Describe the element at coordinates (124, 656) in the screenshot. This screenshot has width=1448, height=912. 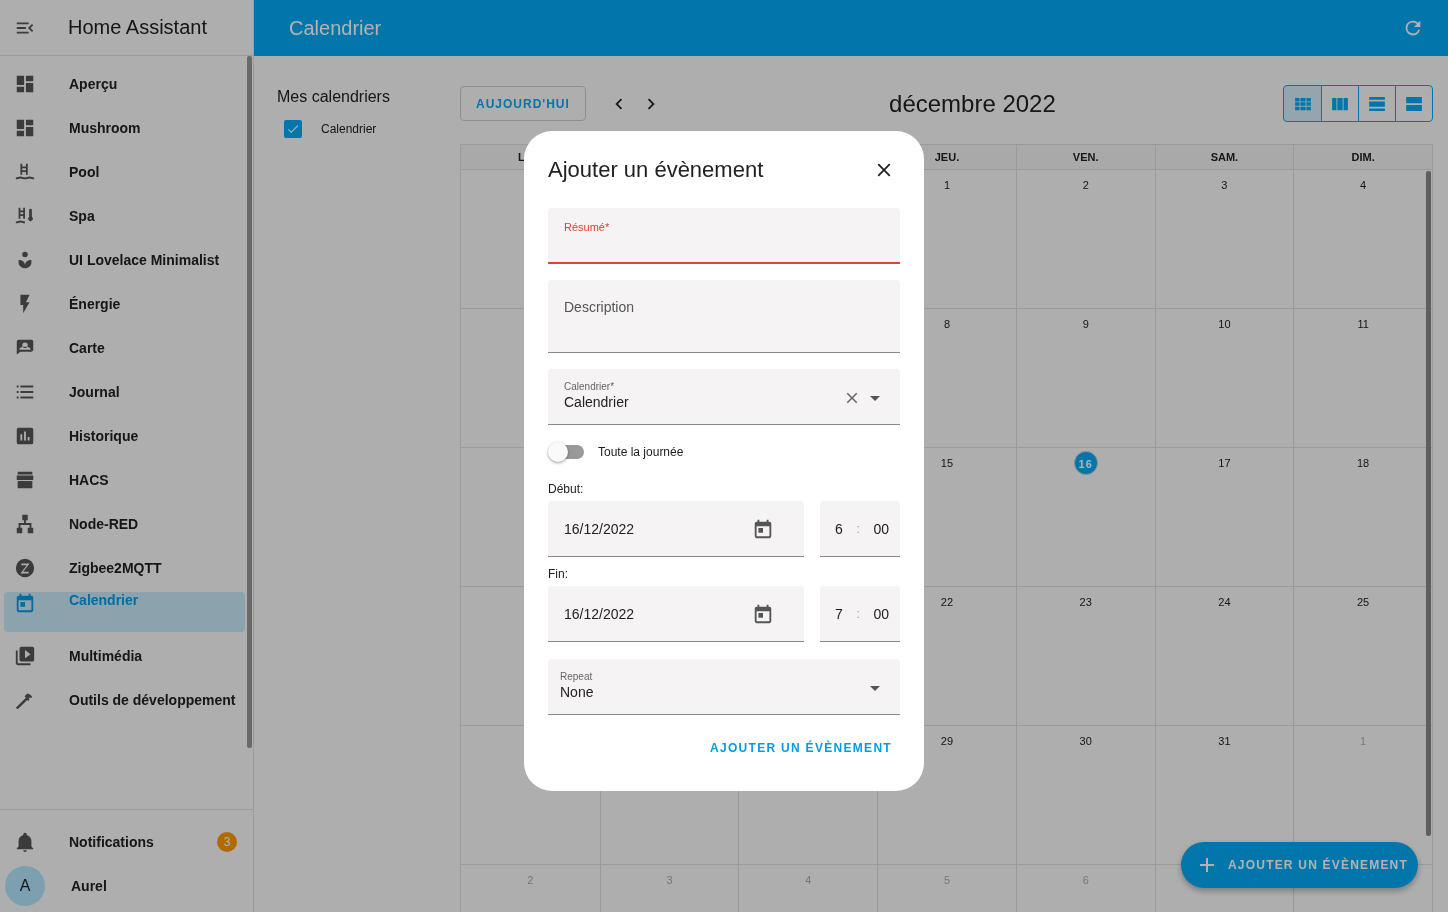
I see `sidebar-item: Multimédia` at that location.